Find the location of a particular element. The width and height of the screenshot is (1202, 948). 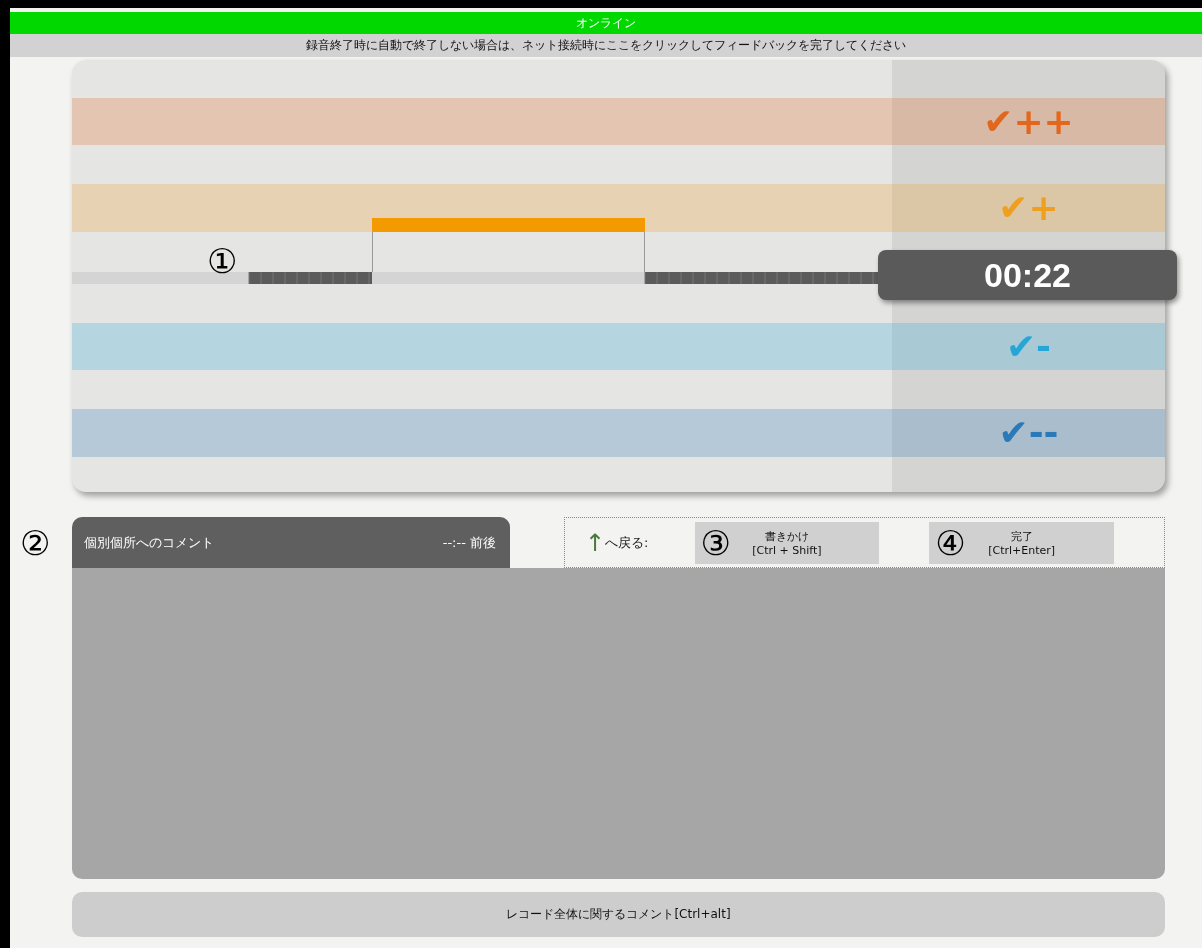

marker-number: ① is located at coordinates (222, 261).